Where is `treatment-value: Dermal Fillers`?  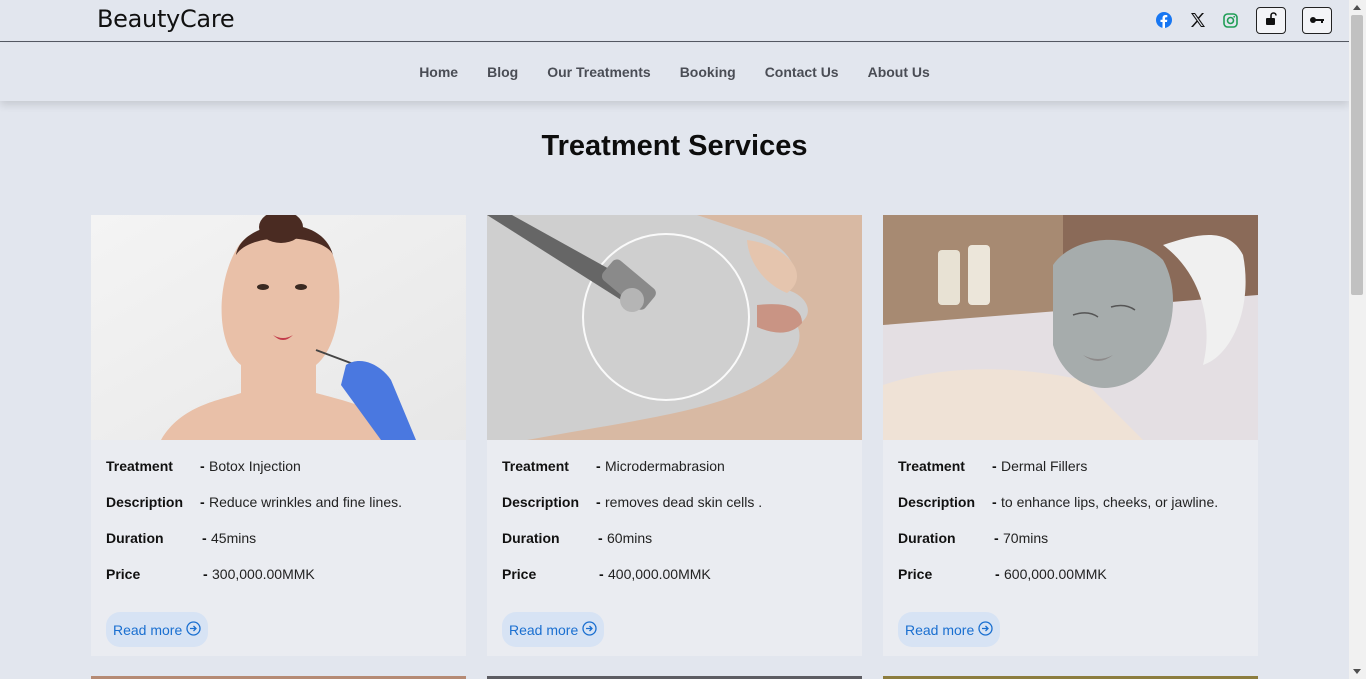 treatment-value: Dermal Fillers is located at coordinates (1044, 466).